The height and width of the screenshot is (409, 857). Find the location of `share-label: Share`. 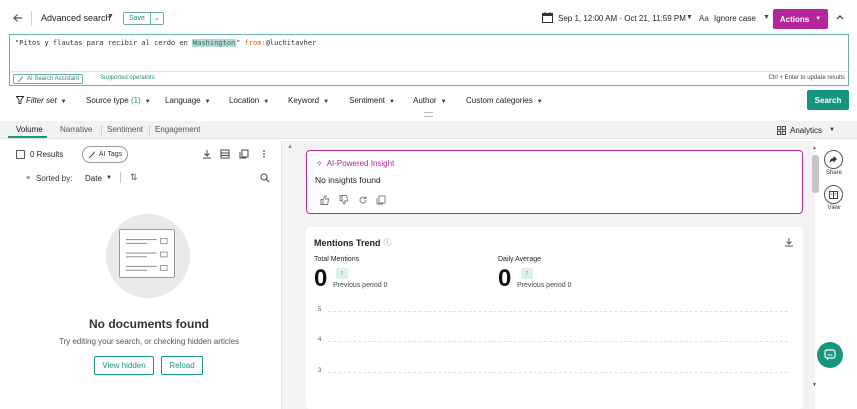

share-label: Share is located at coordinates (833, 173).